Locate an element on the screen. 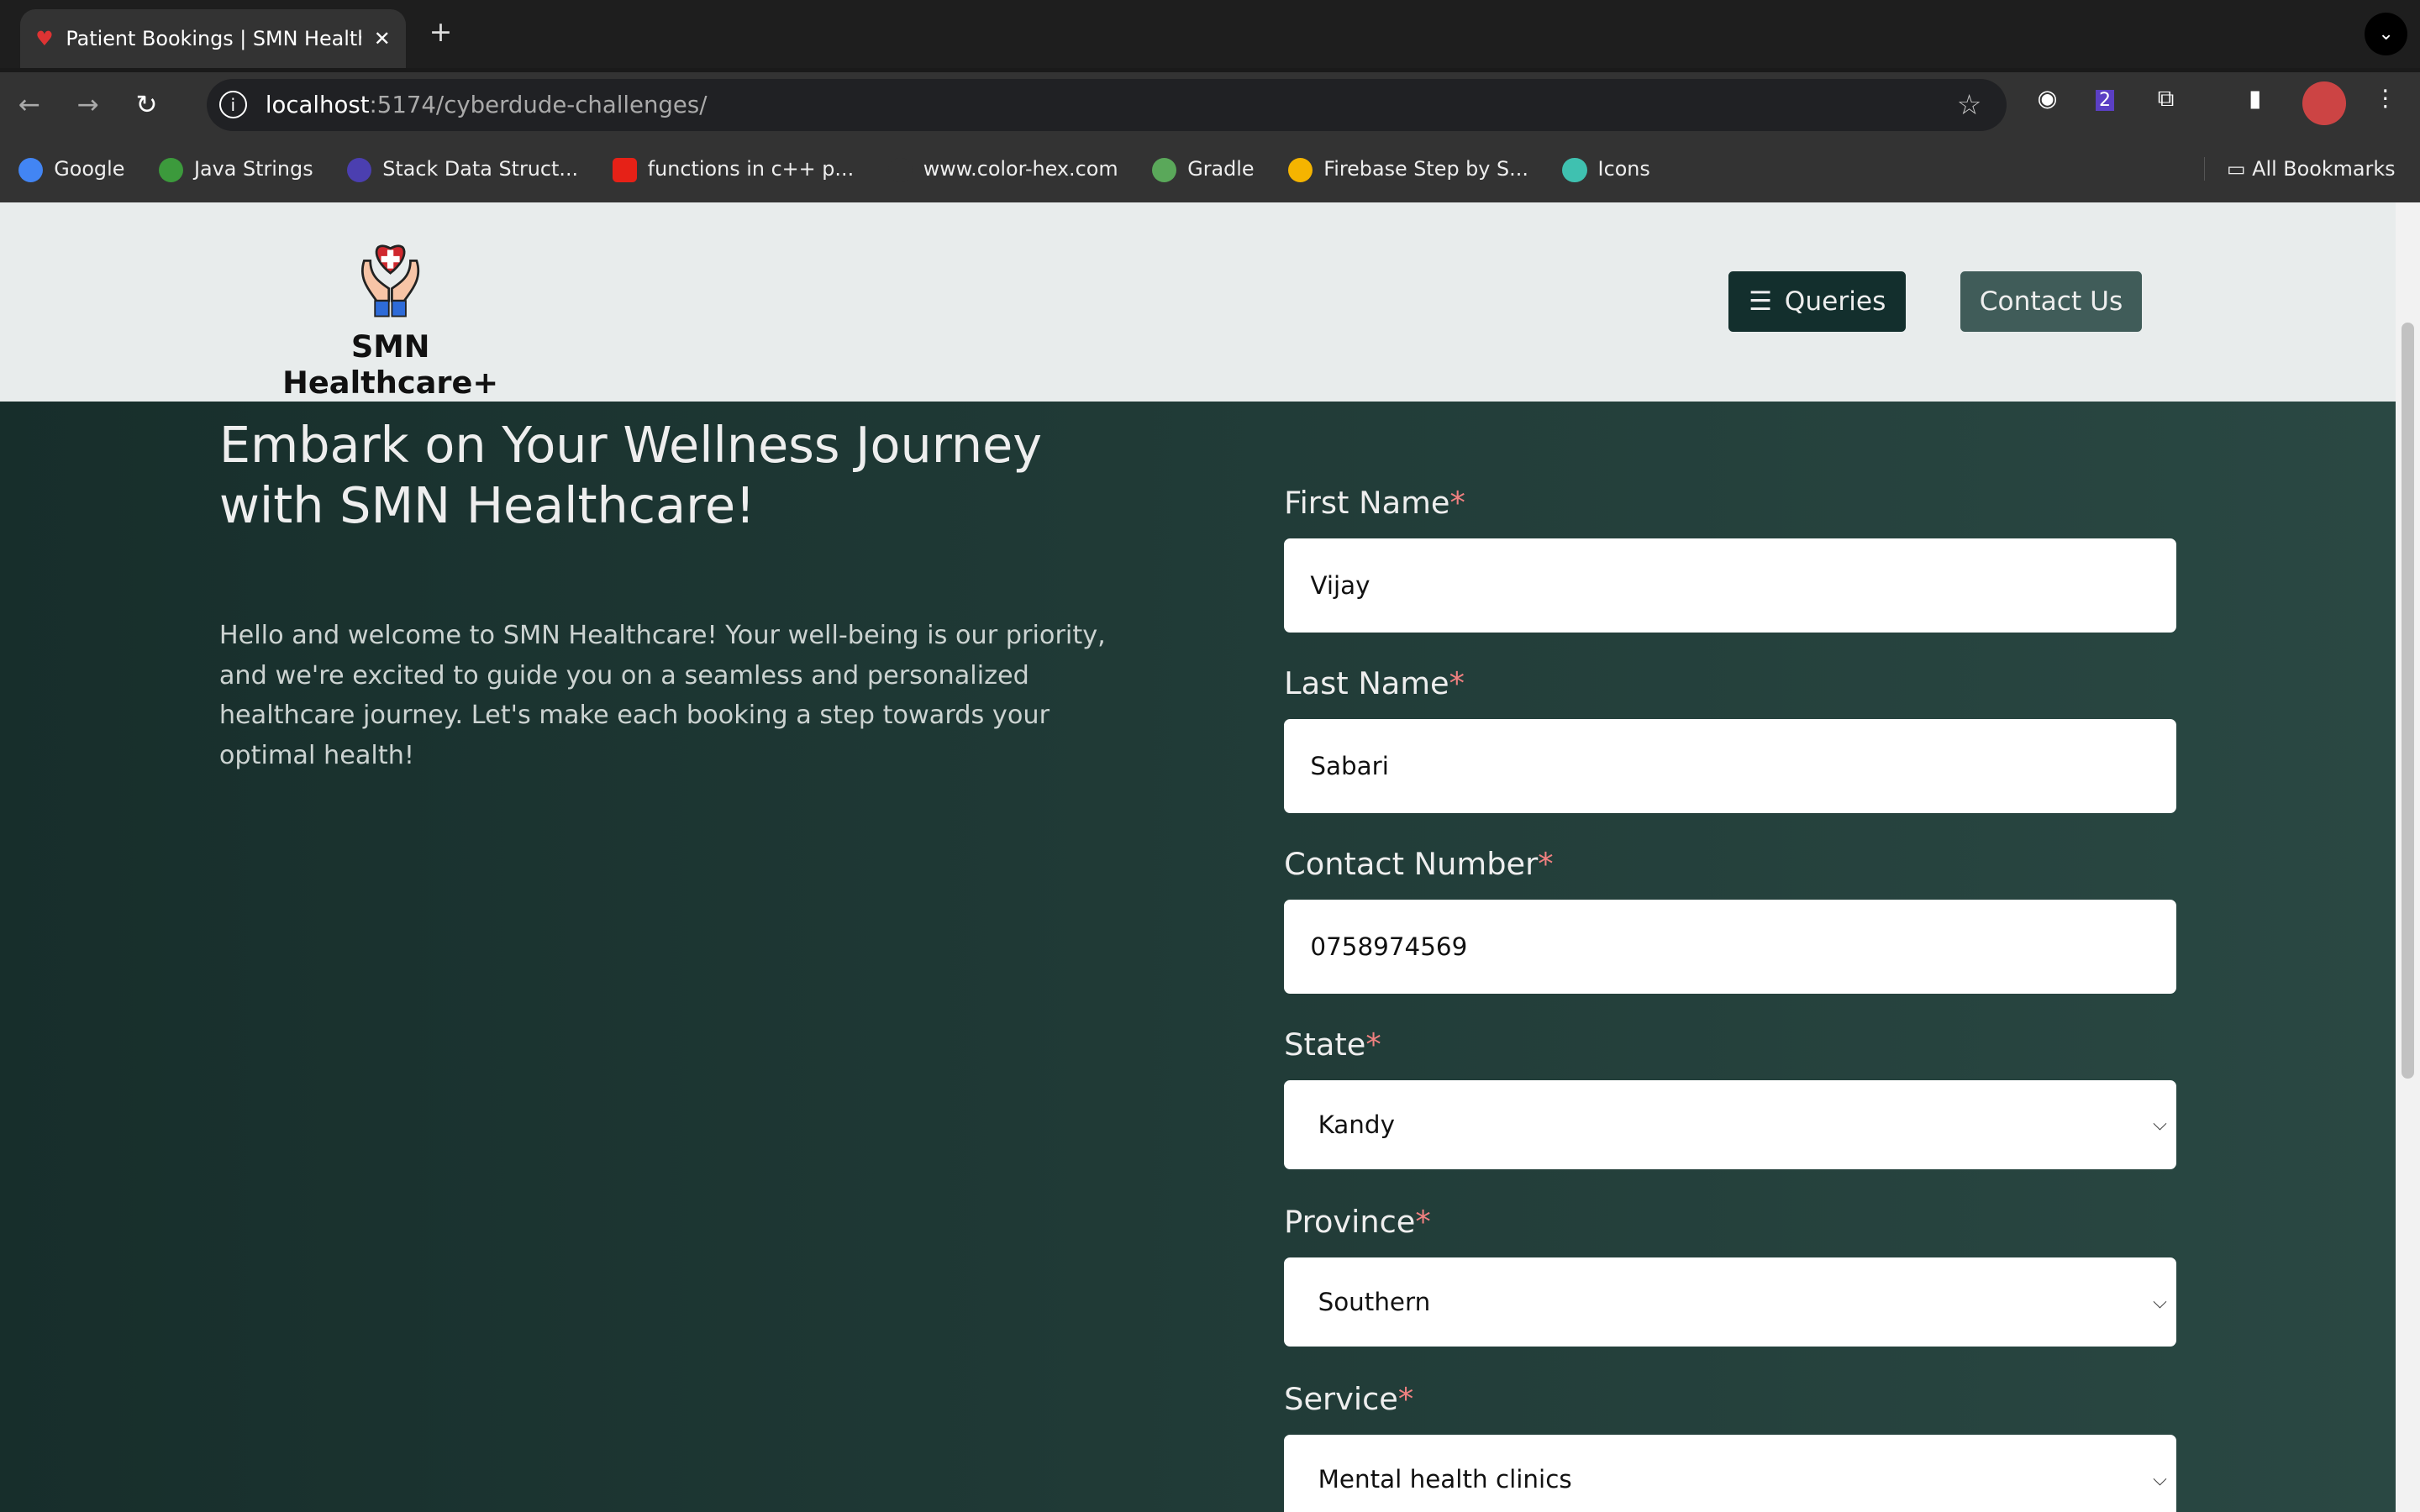 Image resolution: width=2420 pixels, height=1512 pixels. url-path: :5174/cyberdude-challenges/ is located at coordinates (538, 104).